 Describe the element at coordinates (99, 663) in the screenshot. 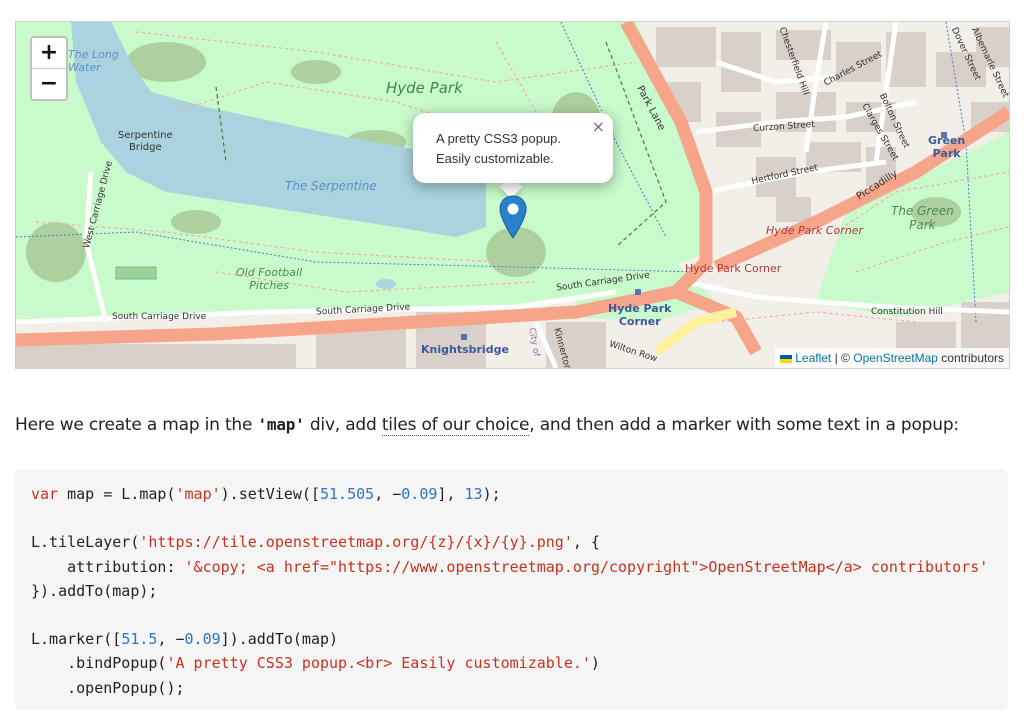

I see `code-token: .bindPopup(` at that location.